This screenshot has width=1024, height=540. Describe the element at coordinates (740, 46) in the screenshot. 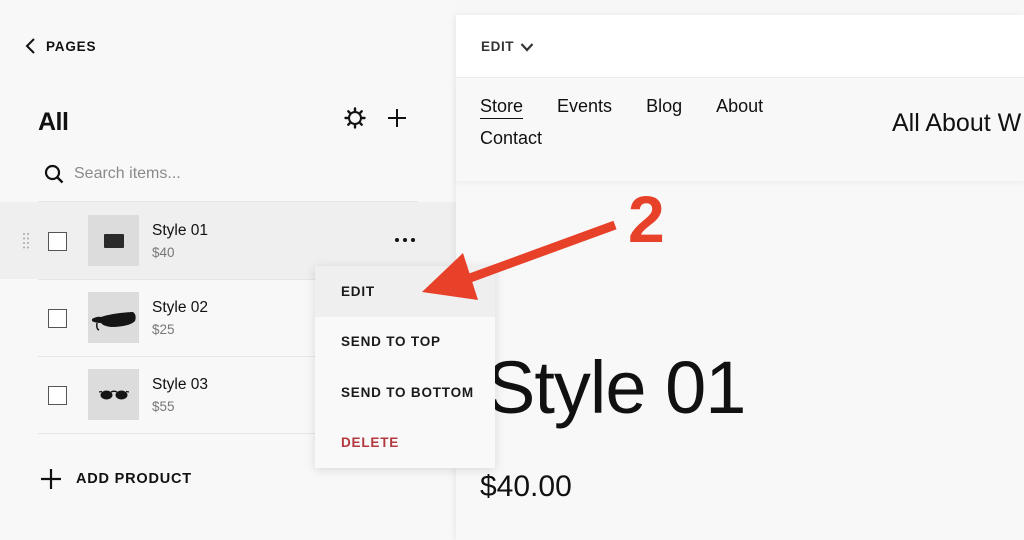

I see `preview-toolbar: EDIT` at that location.